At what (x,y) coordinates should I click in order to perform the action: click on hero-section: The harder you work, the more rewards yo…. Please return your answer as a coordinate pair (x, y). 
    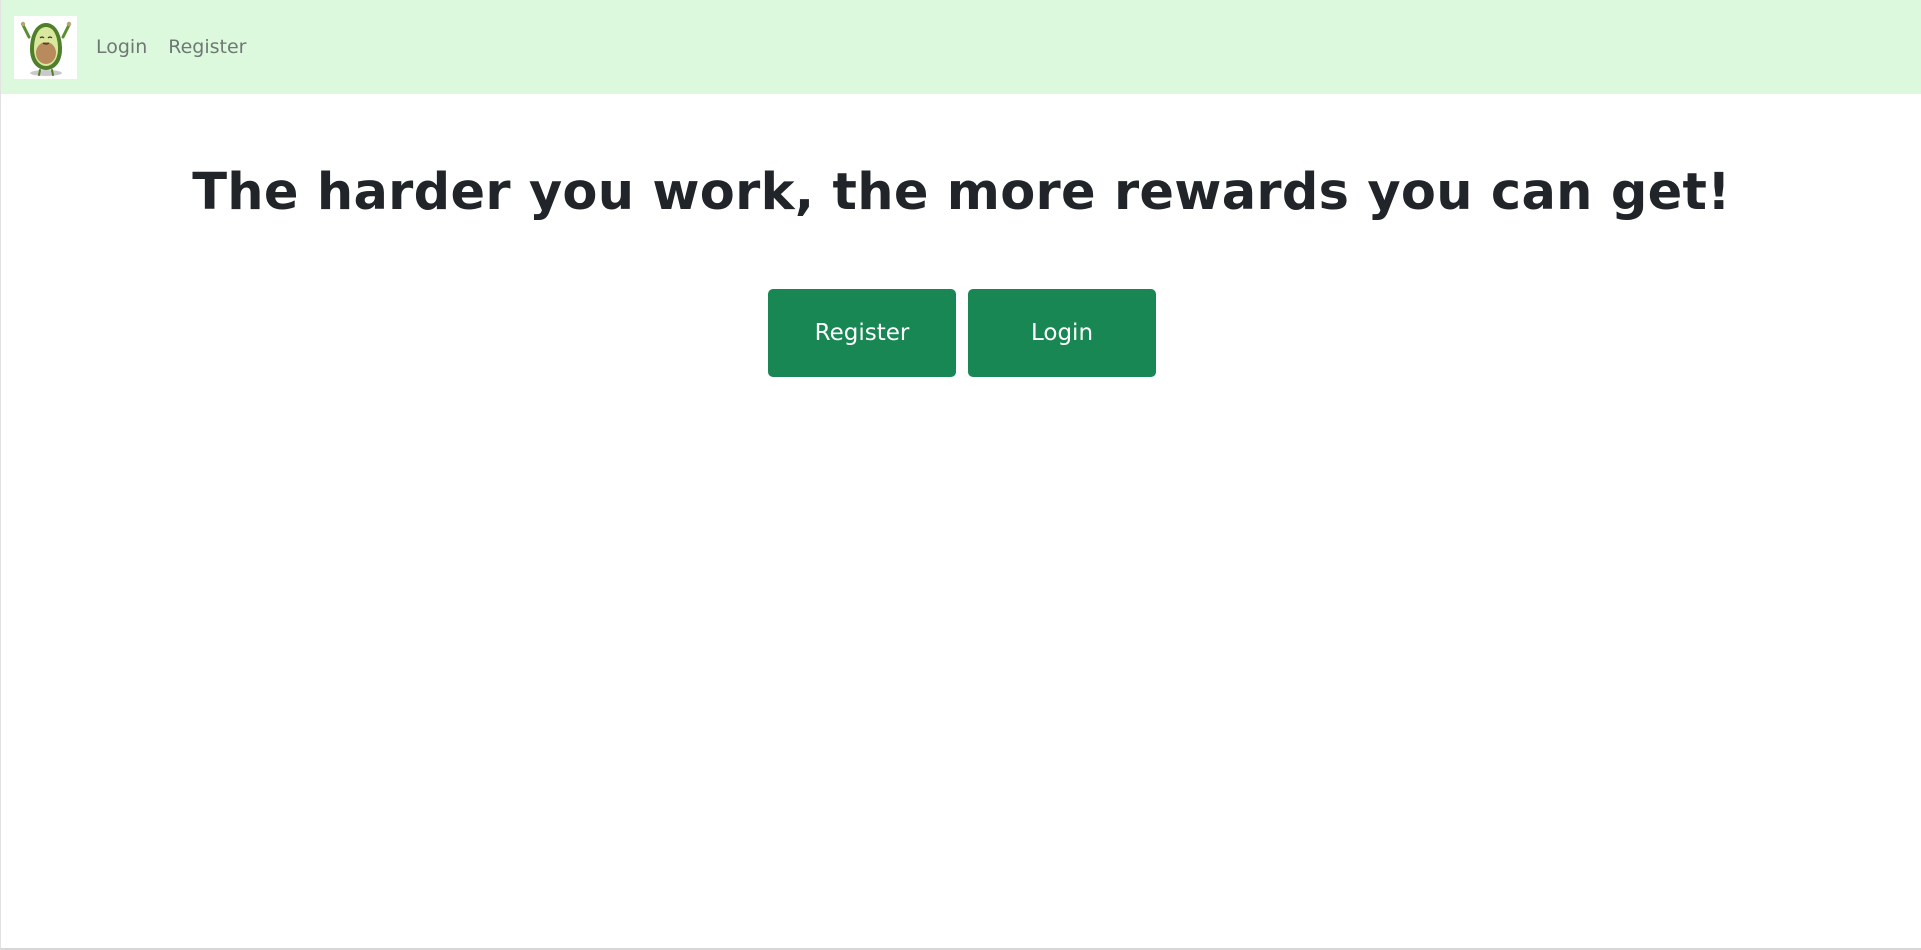
    Looking at the image, I should click on (961, 192).